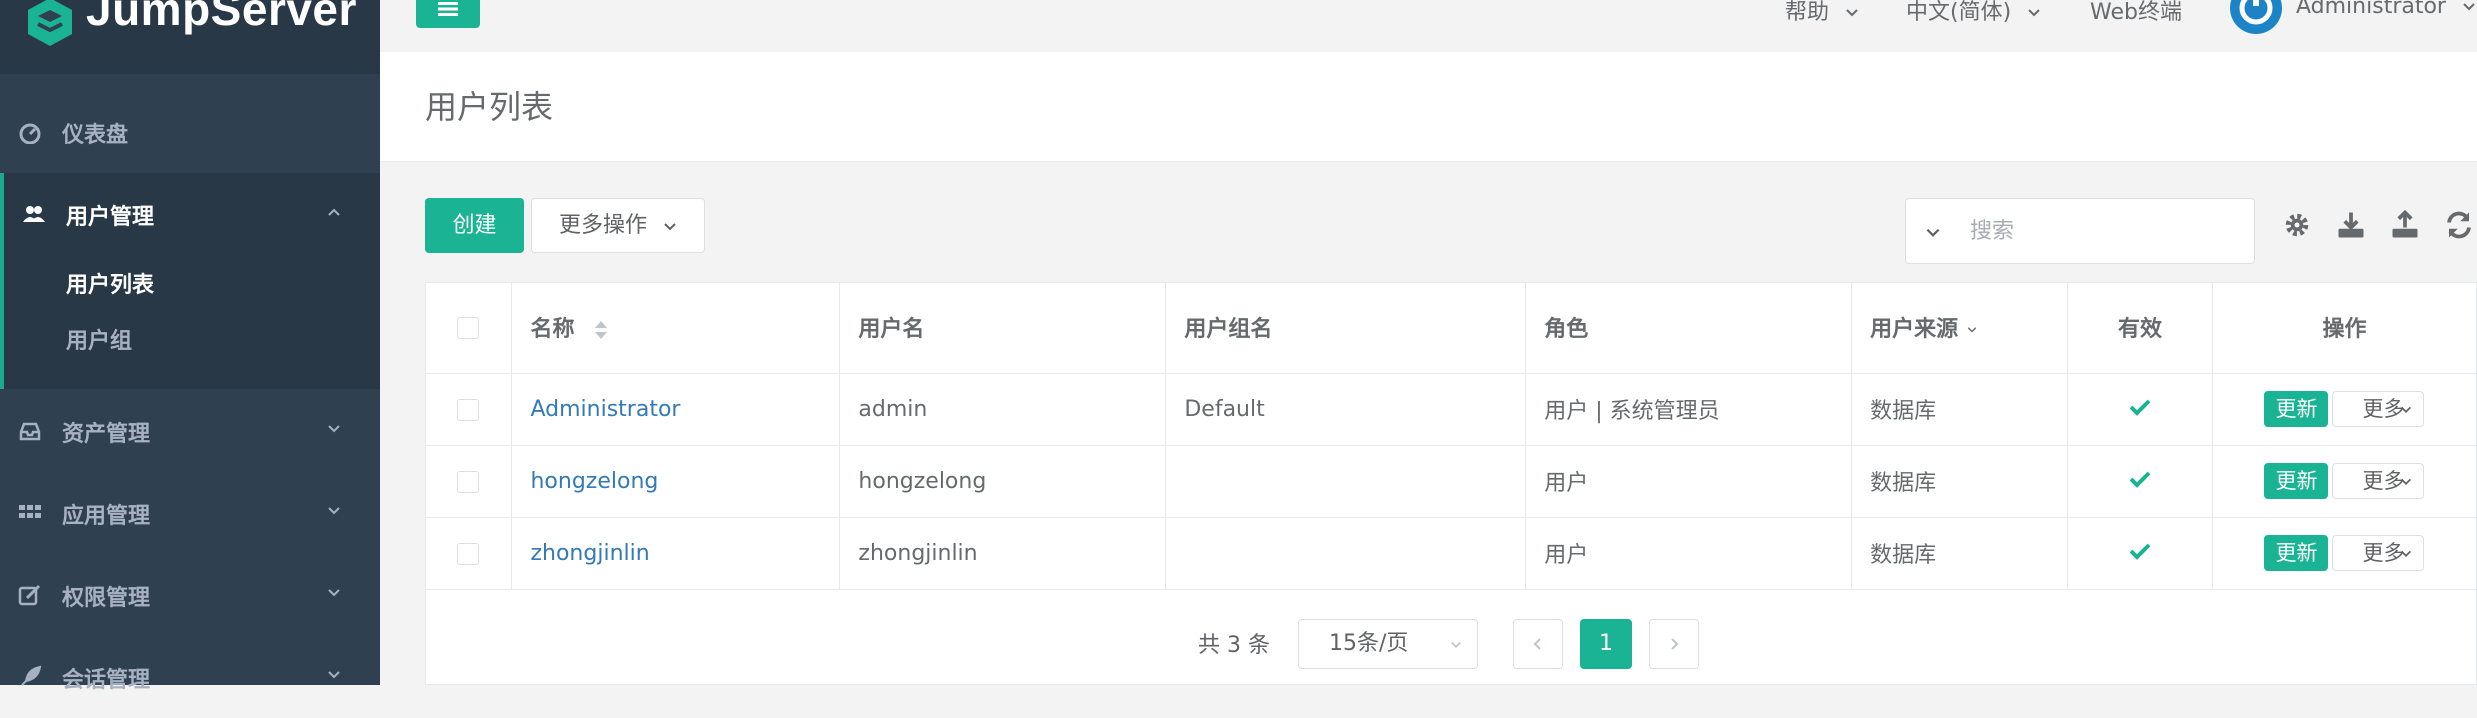 The image size is (2477, 718). Describe the element at coordinates (489, 107) in the screenshot. I see `page-title: 用户列表` at that location.